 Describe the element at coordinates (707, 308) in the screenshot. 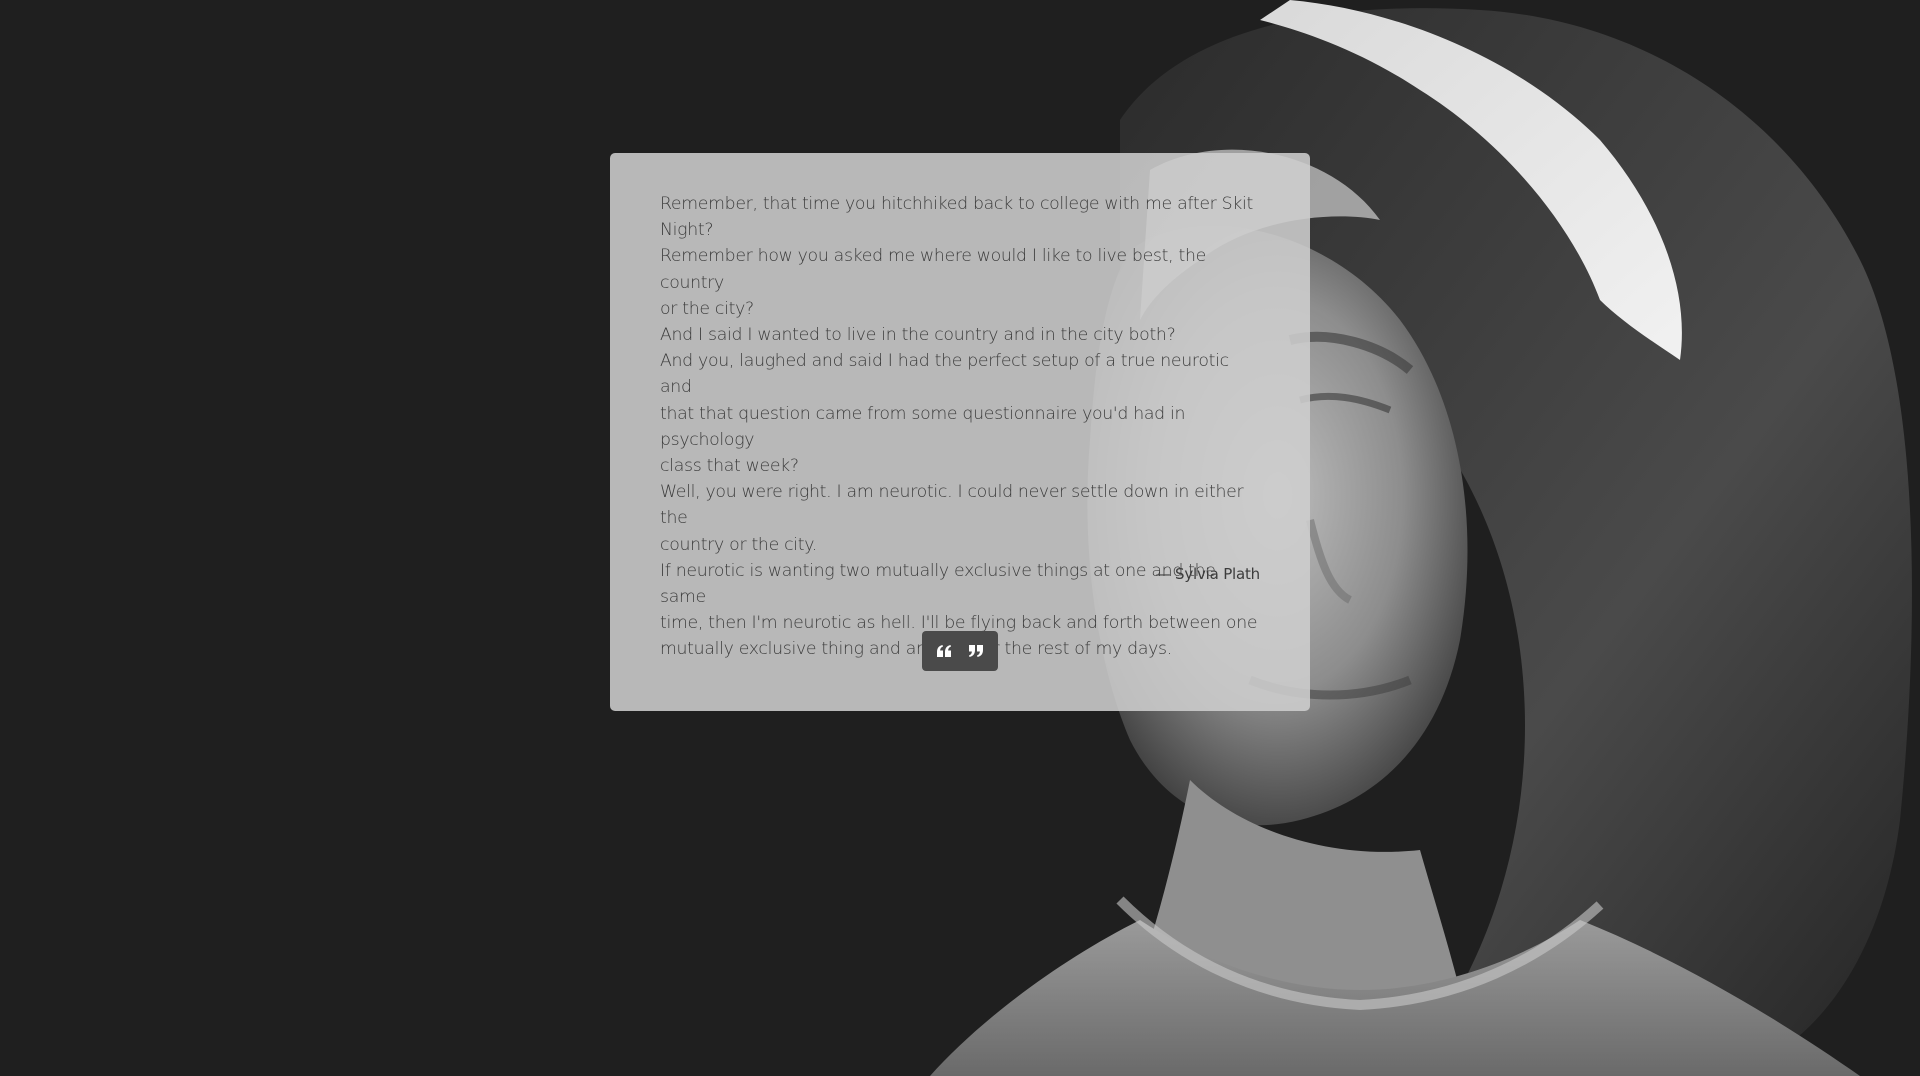

I see `quote-line: or the city?` at that location.